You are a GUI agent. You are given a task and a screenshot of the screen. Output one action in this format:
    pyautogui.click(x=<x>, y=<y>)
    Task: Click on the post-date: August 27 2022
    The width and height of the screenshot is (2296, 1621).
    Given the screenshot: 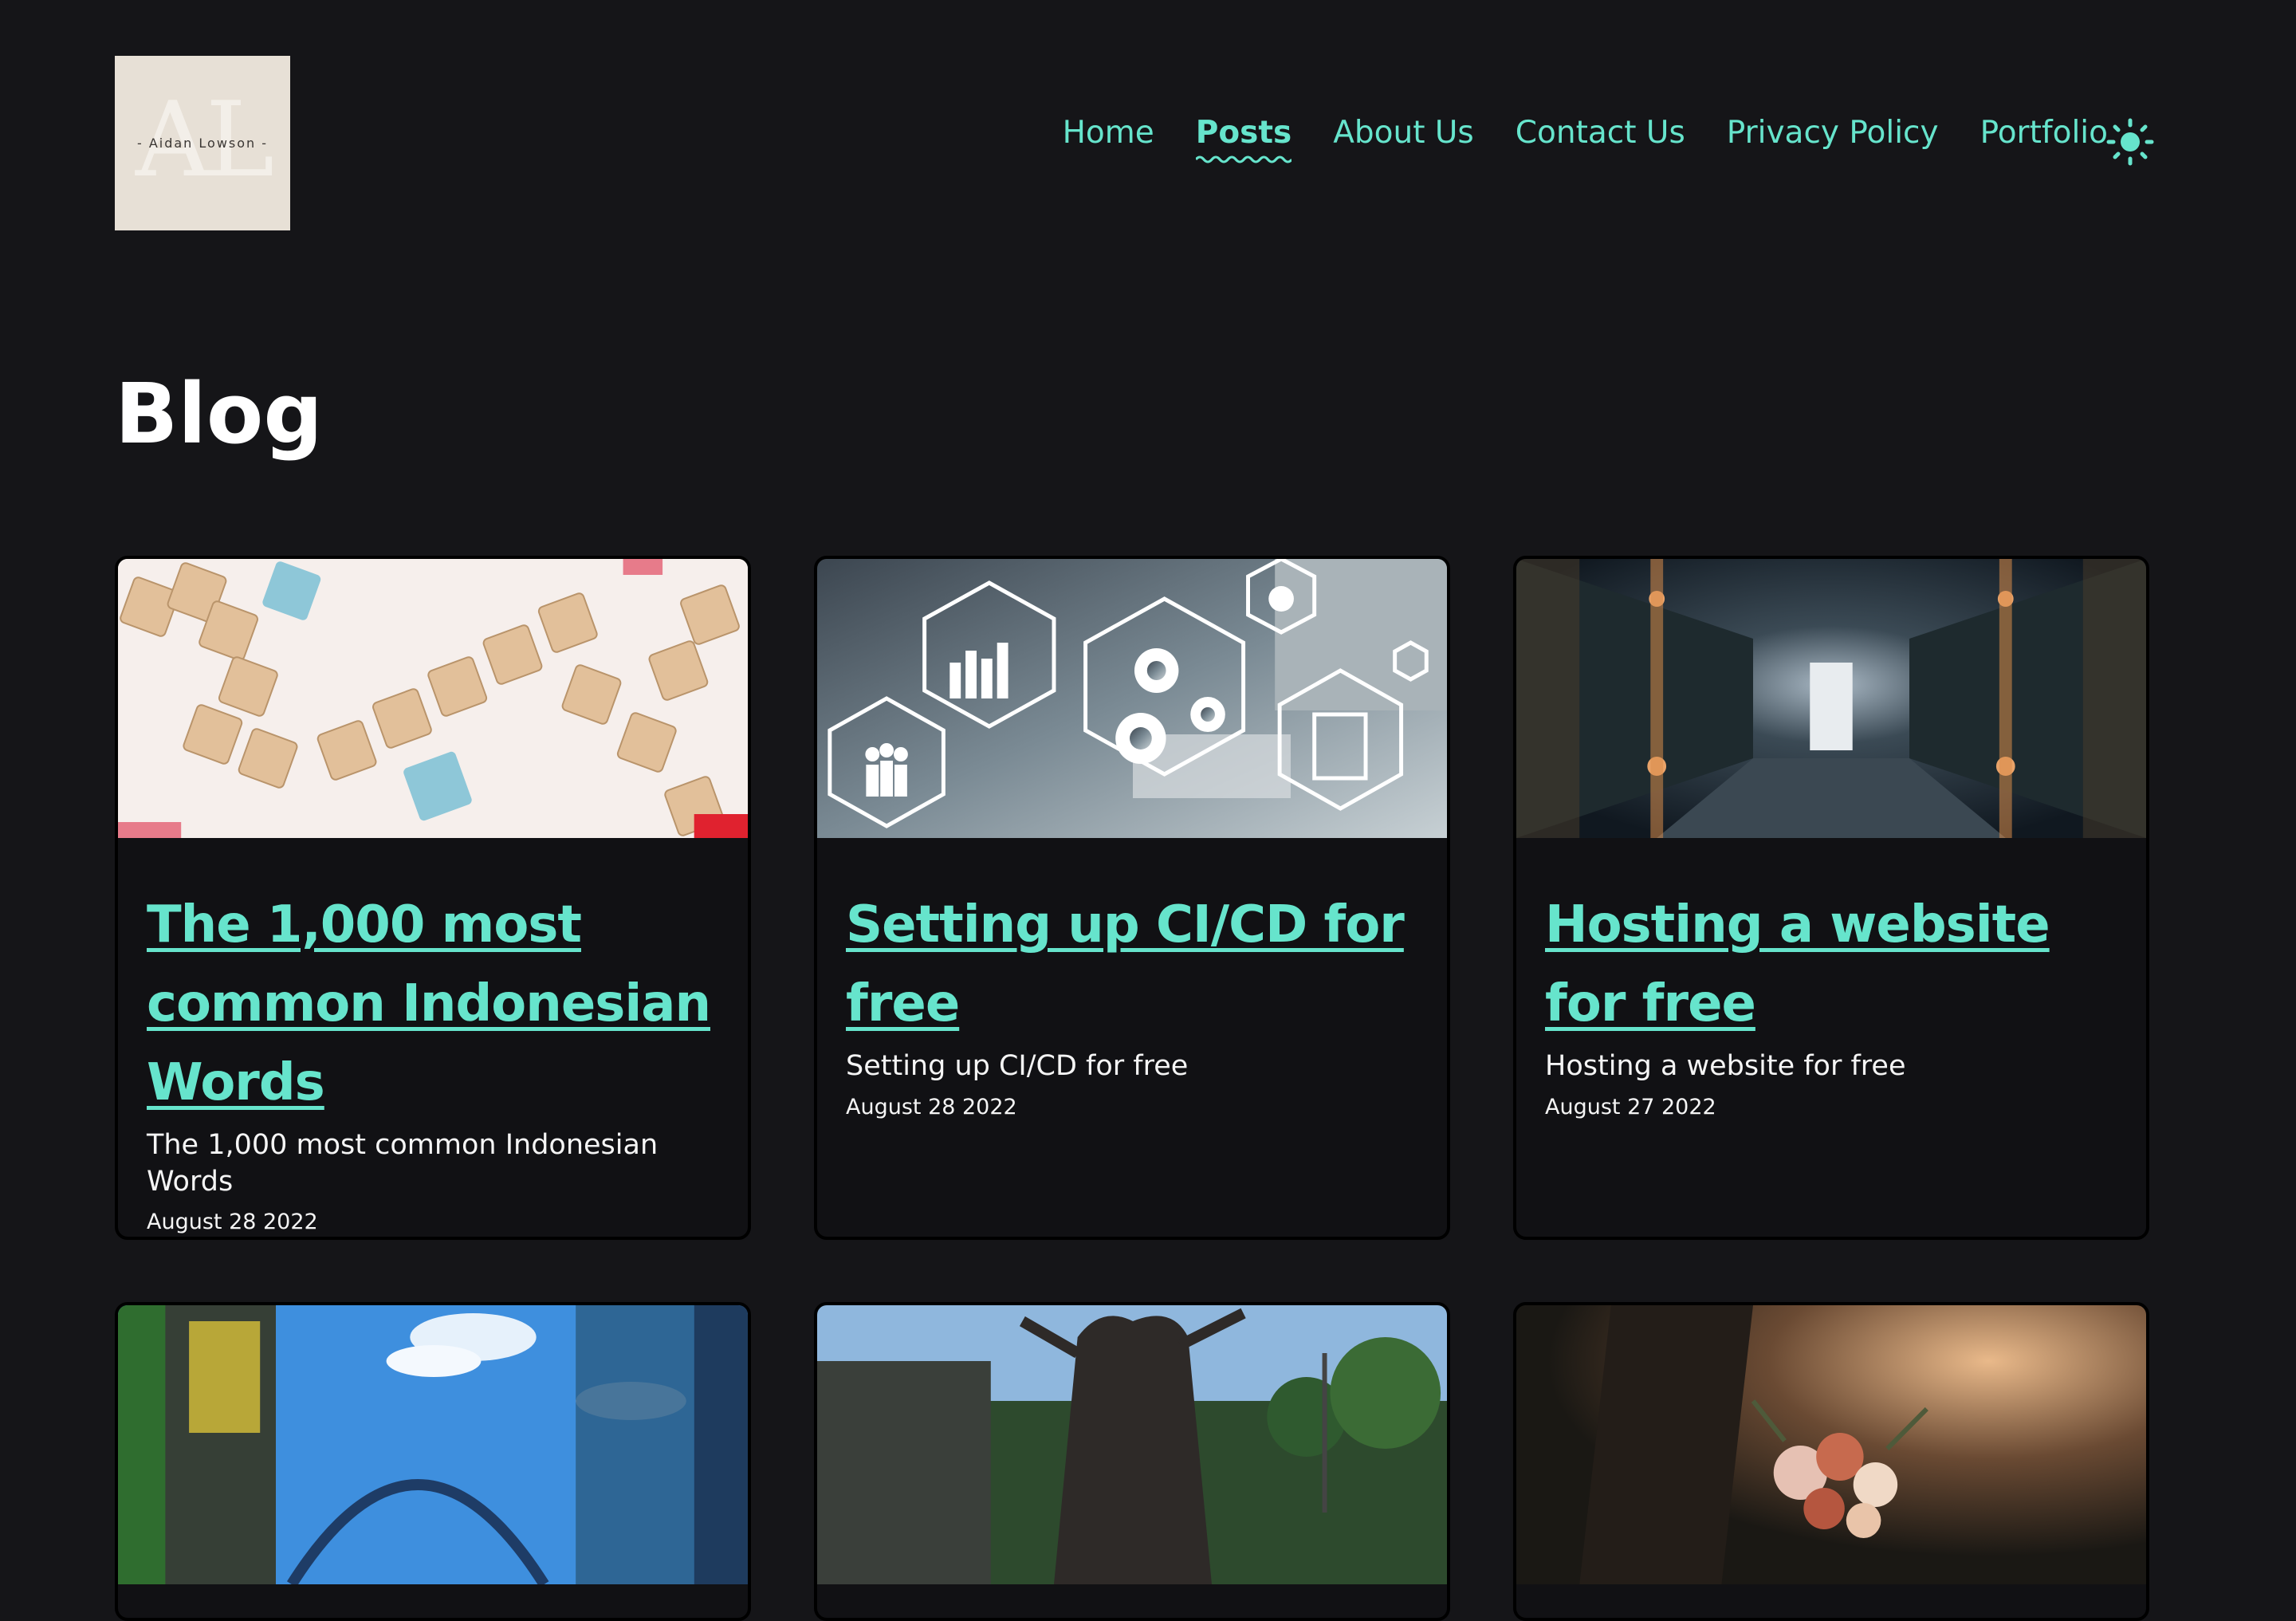 What is the action you would take?
    pyautogui.click(x=1630, y=1106)
    